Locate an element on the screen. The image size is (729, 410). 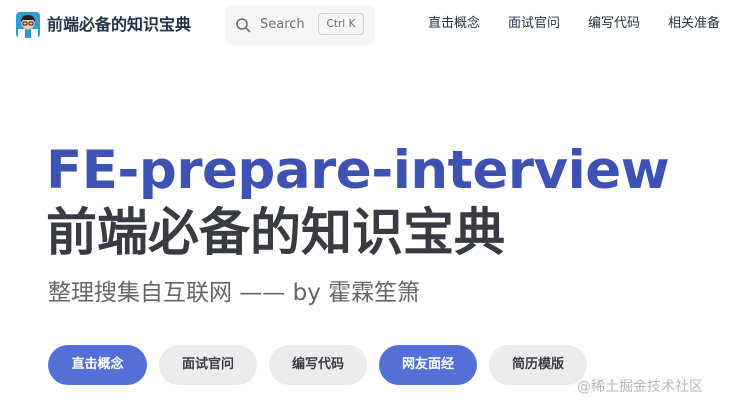
hero-tagline: 整理搜集自互联网 —— by 霍霖笙箫 is located at coordinates (234, 293).